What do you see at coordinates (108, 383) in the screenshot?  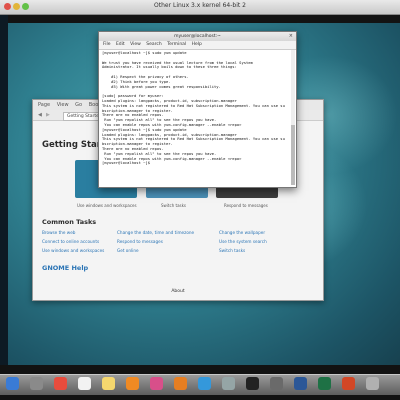 I see `notes-icon` at bounding box center [108, 383].